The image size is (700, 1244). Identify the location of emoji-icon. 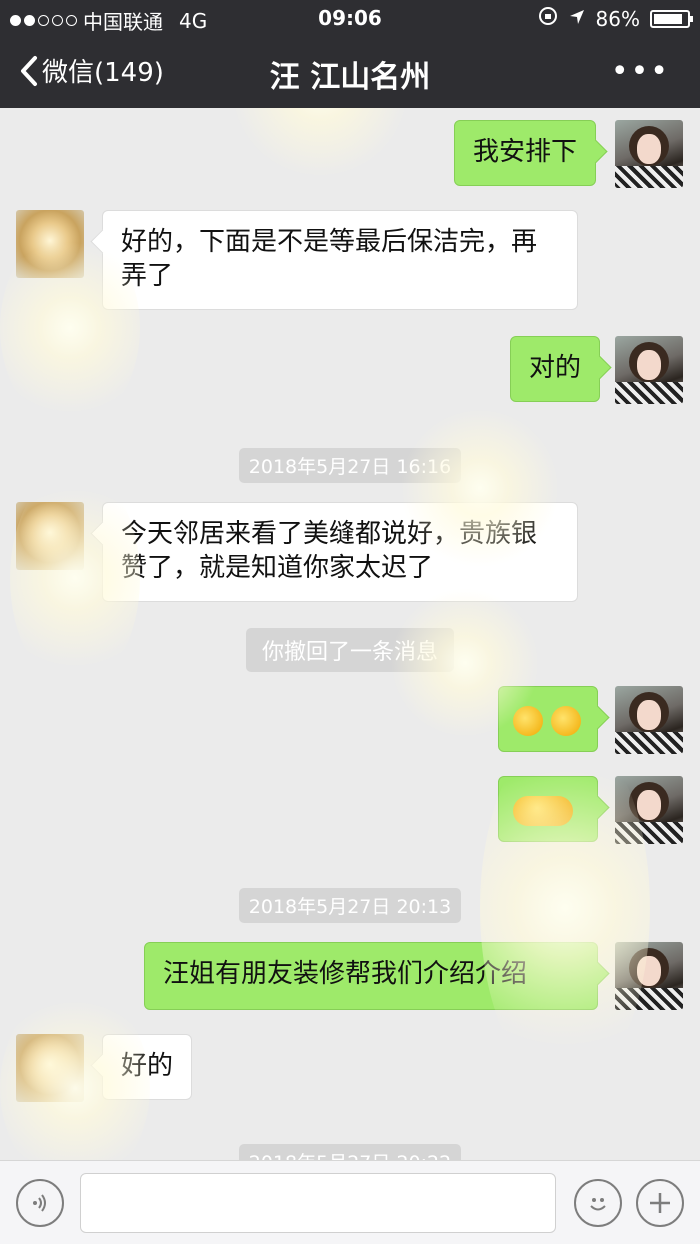
(598, 1204).